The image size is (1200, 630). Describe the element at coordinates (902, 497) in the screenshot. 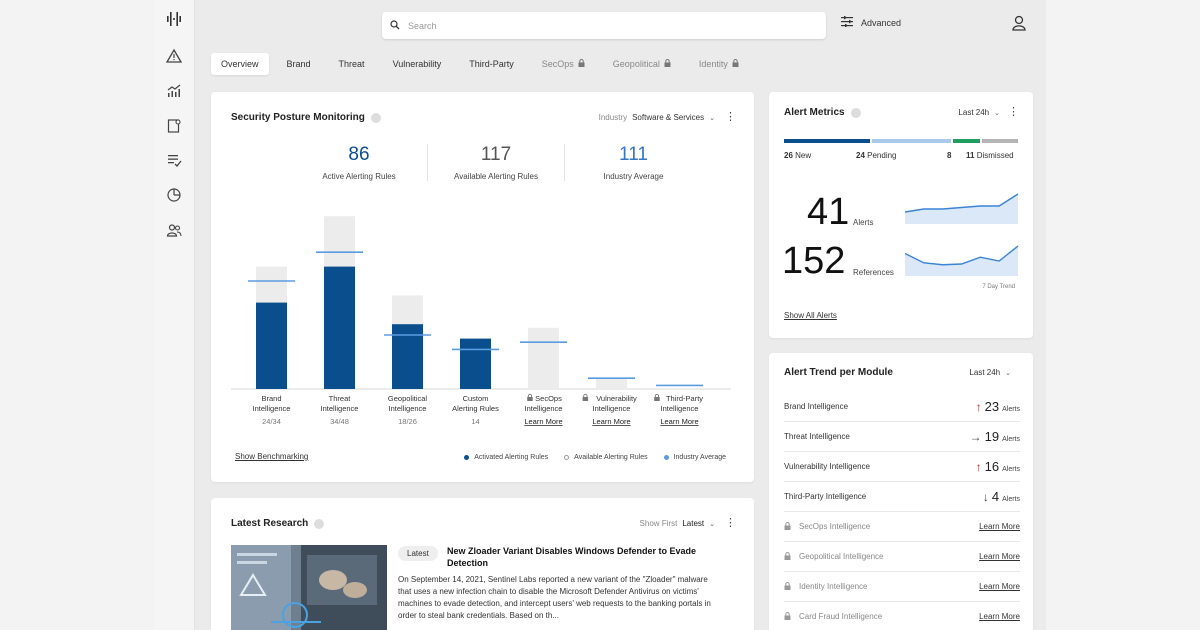

I see `trend-row: Third-Party Intelligence ↓ 4 Alerts` at that location.